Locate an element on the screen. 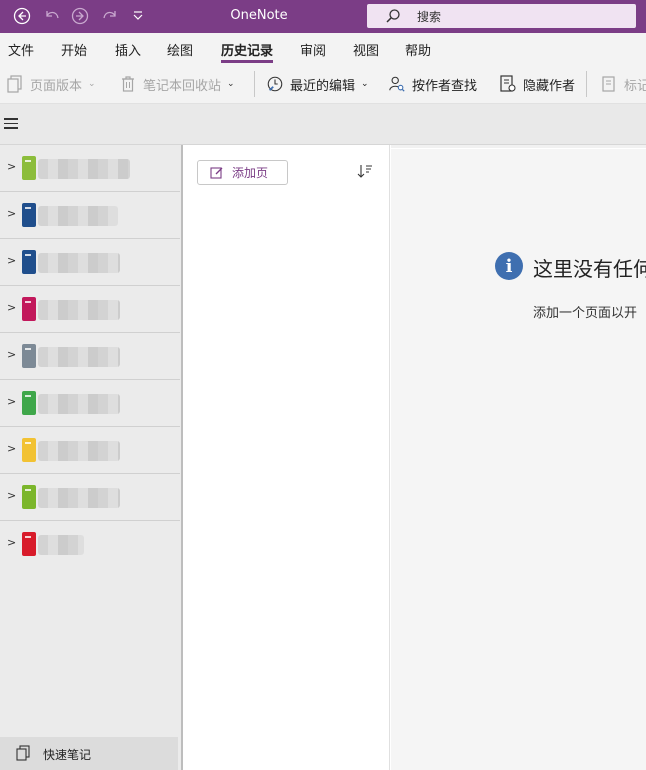  ribbon: 页面版本 ⌄ 笔记本回收站 ⌄ 最近的编辑 ⌄ 按作者查找 隐藏作者 标记 is located at coordinates (323, 83).